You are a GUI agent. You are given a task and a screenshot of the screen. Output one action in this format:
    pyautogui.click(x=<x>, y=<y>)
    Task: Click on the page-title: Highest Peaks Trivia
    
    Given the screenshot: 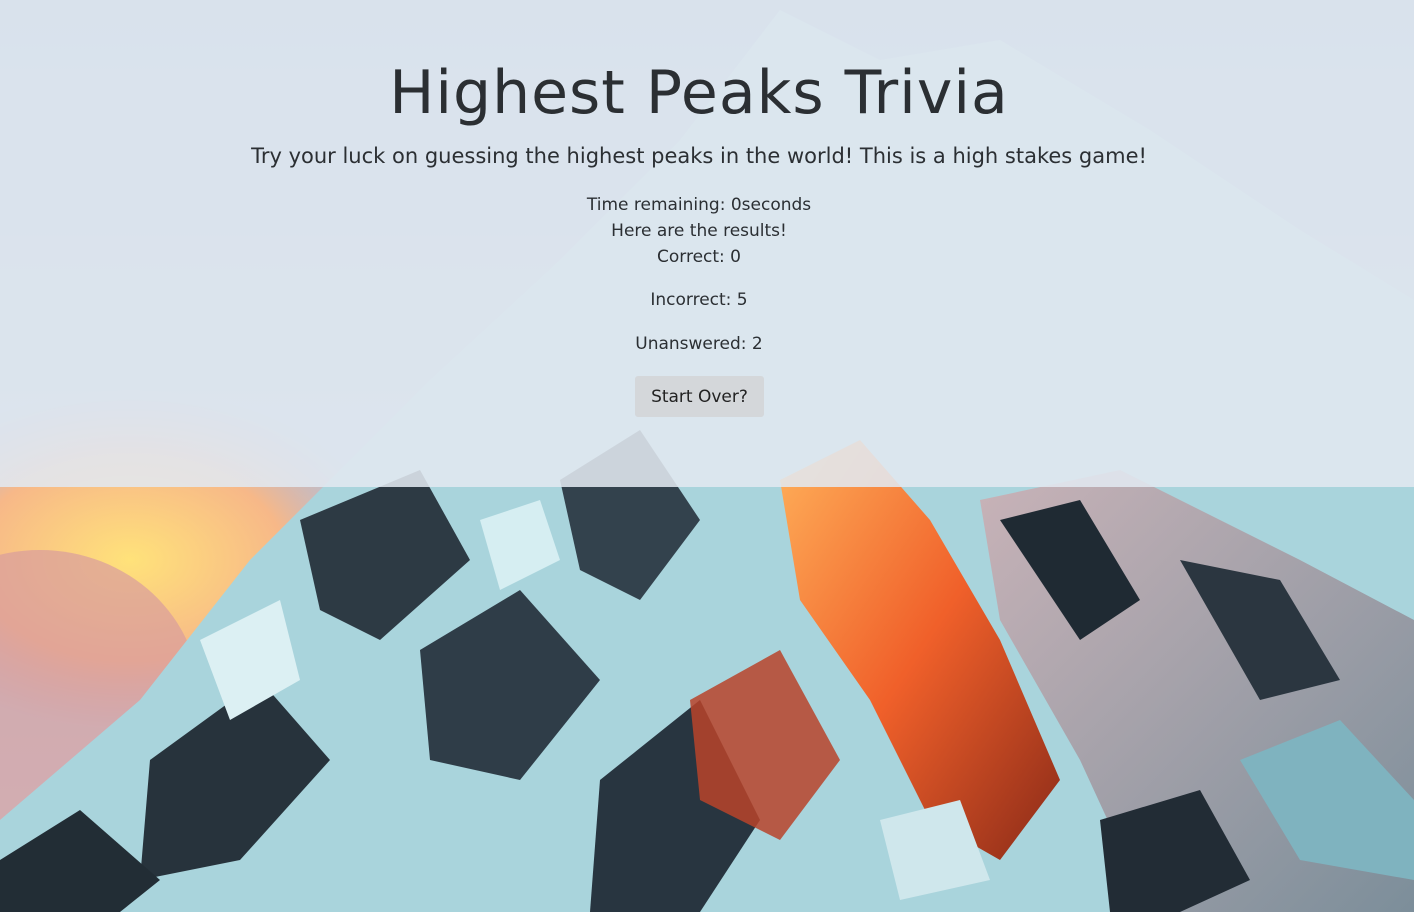 What is the action you would take?
    pyautogui.click(x=699, y=93)
    